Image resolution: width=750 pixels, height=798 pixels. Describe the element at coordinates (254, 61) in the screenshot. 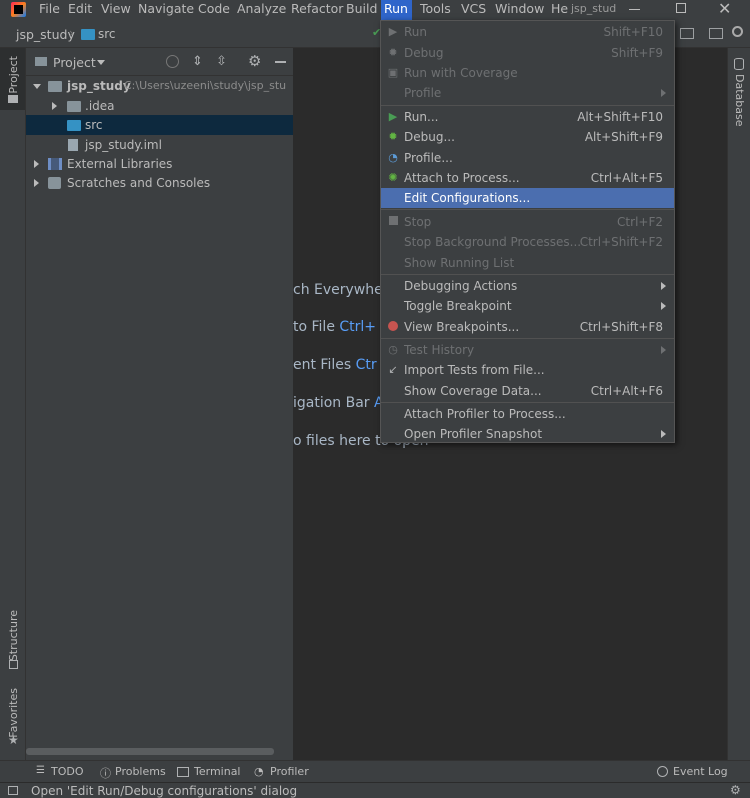

I see `gear-icon: ⚙` at that location.